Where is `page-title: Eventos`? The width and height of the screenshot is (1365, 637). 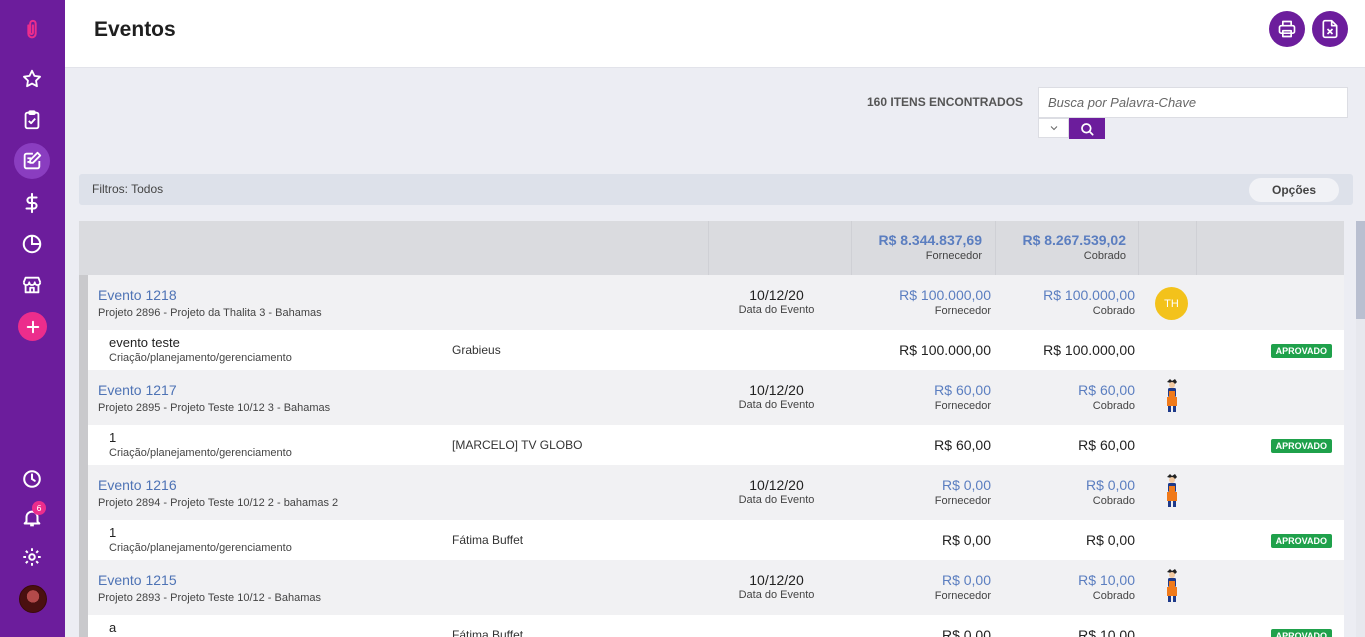
page-title: Eventos is located at coordinates (135, 29).